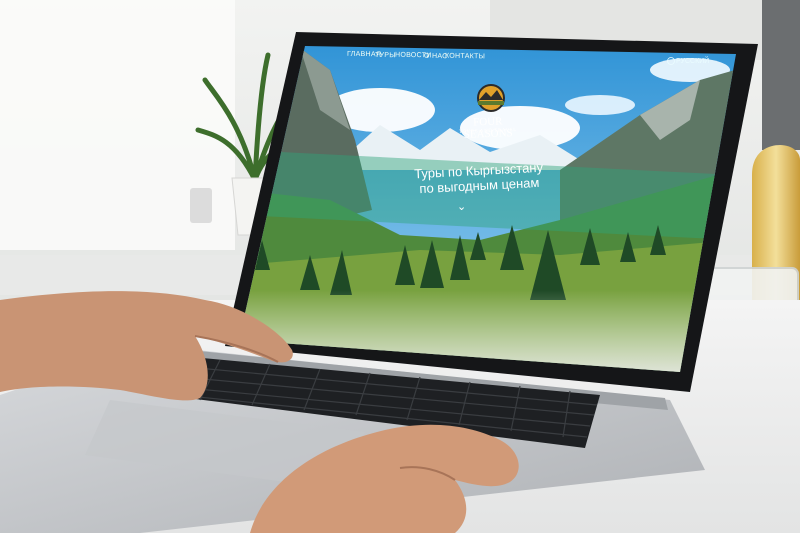  Describe the element at coordinates (491, 98) in the screenshot. I see `sunset-mountain-logo` at that location.